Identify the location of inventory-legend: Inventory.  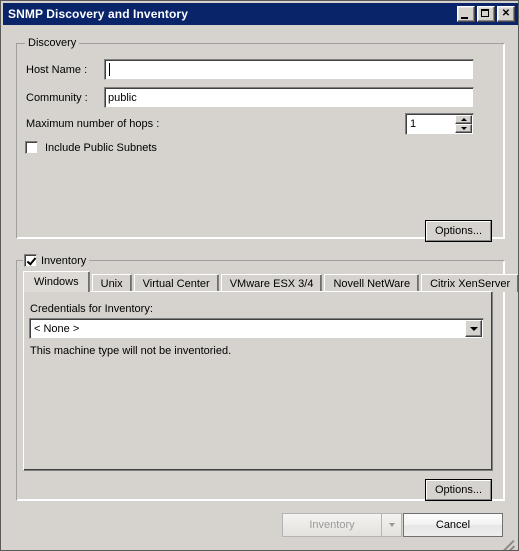
(56, 260).